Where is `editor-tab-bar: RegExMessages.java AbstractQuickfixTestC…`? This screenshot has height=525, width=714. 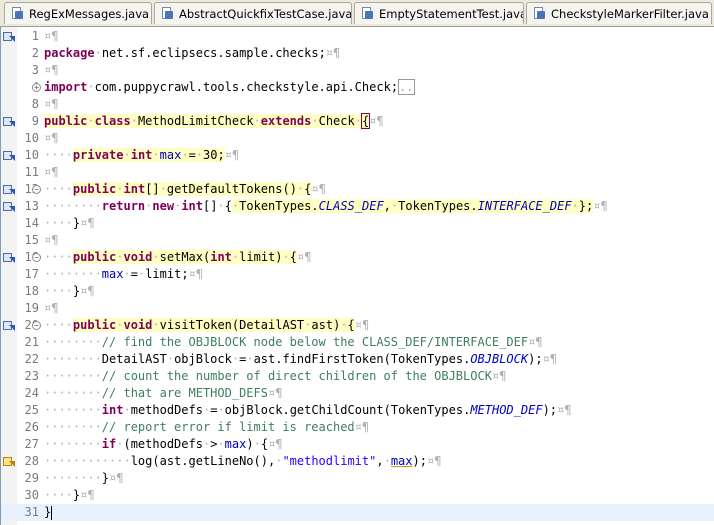
editor-tab-bar: RegExMessages.java AbstractQuickfixTestC… is located at coordinates (357, 13).